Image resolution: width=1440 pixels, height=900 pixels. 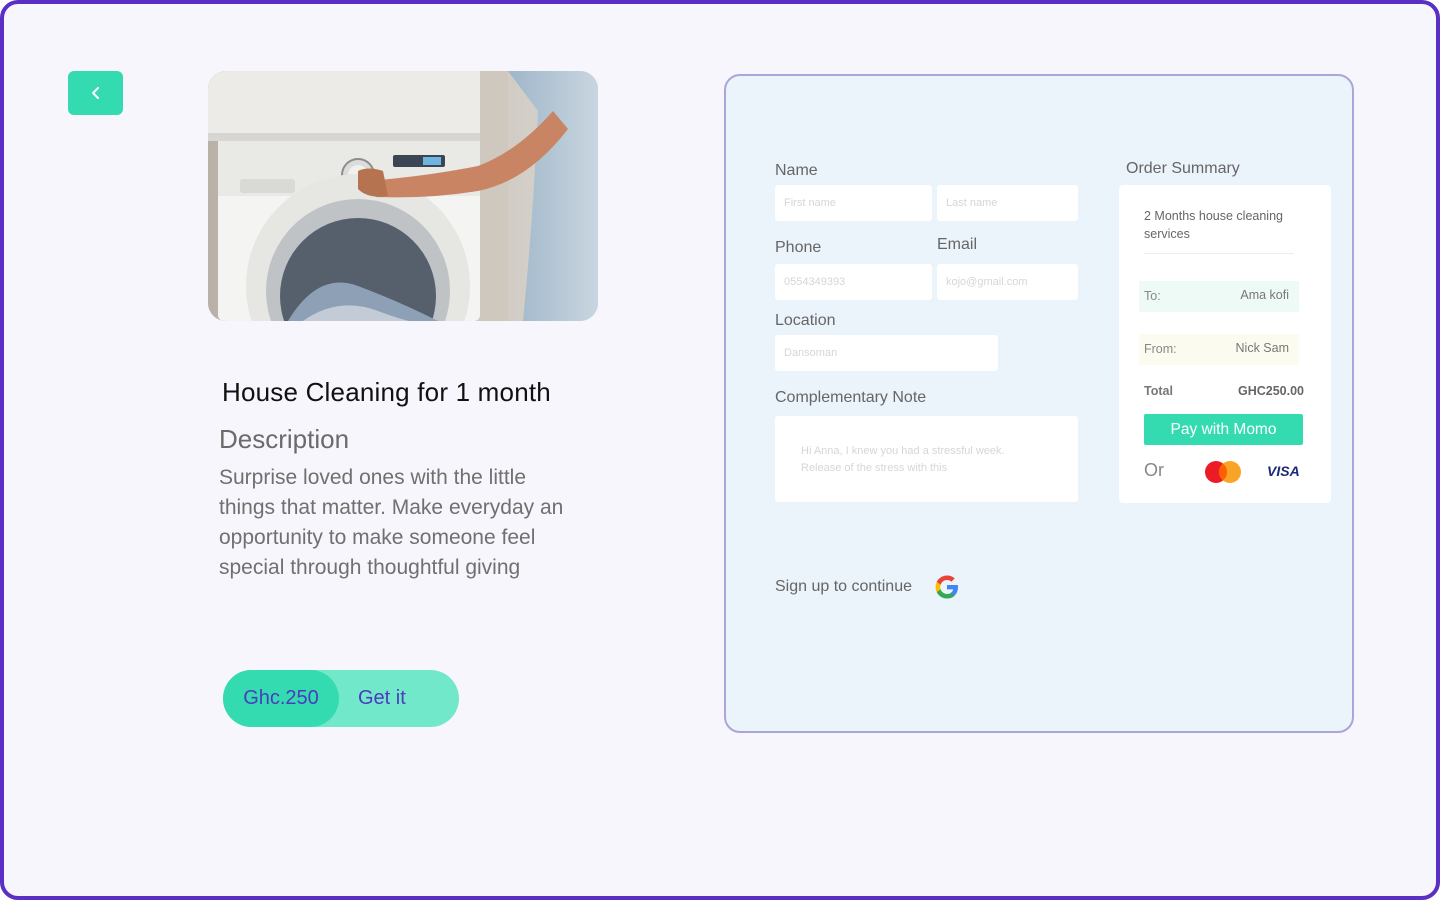 I want to click on to-value: Ama kofi, so click(x=1264, y=295).